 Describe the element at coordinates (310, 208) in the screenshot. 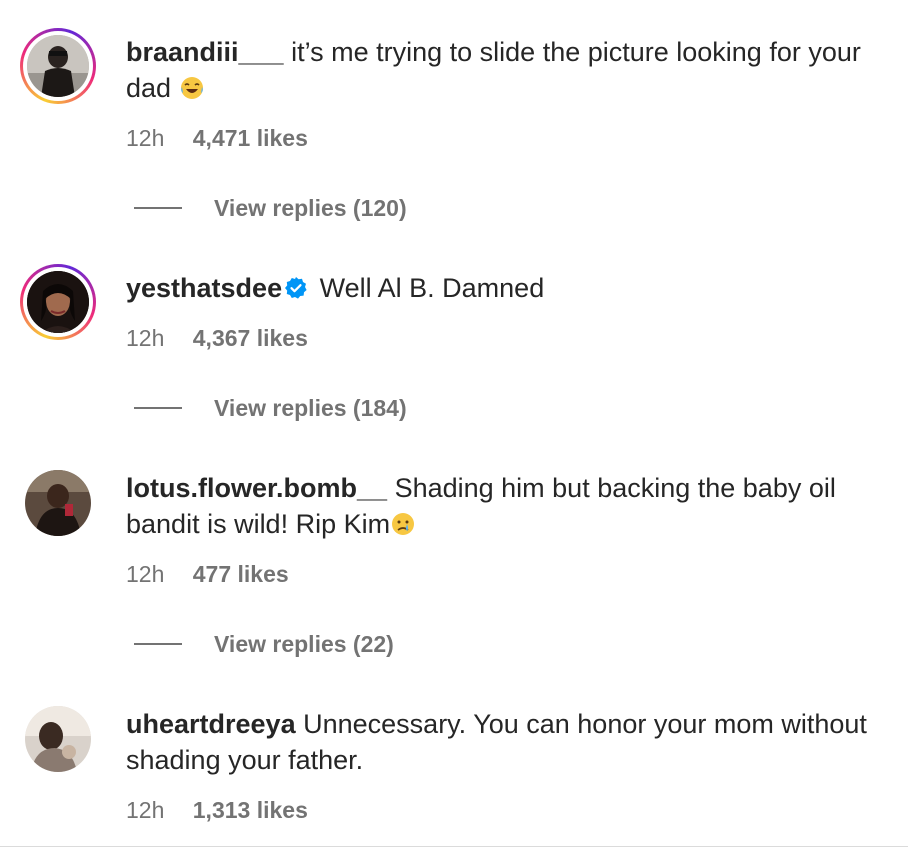

I see `view-replies-label: View replies (120)` at that location.